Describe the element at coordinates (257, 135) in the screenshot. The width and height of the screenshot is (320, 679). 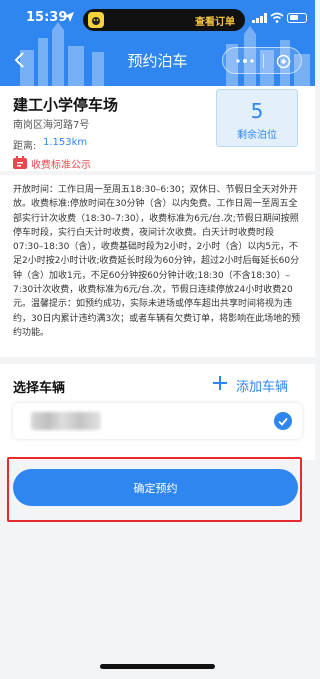
I see `remaining-spots-label: 剩余泊位` at that location.